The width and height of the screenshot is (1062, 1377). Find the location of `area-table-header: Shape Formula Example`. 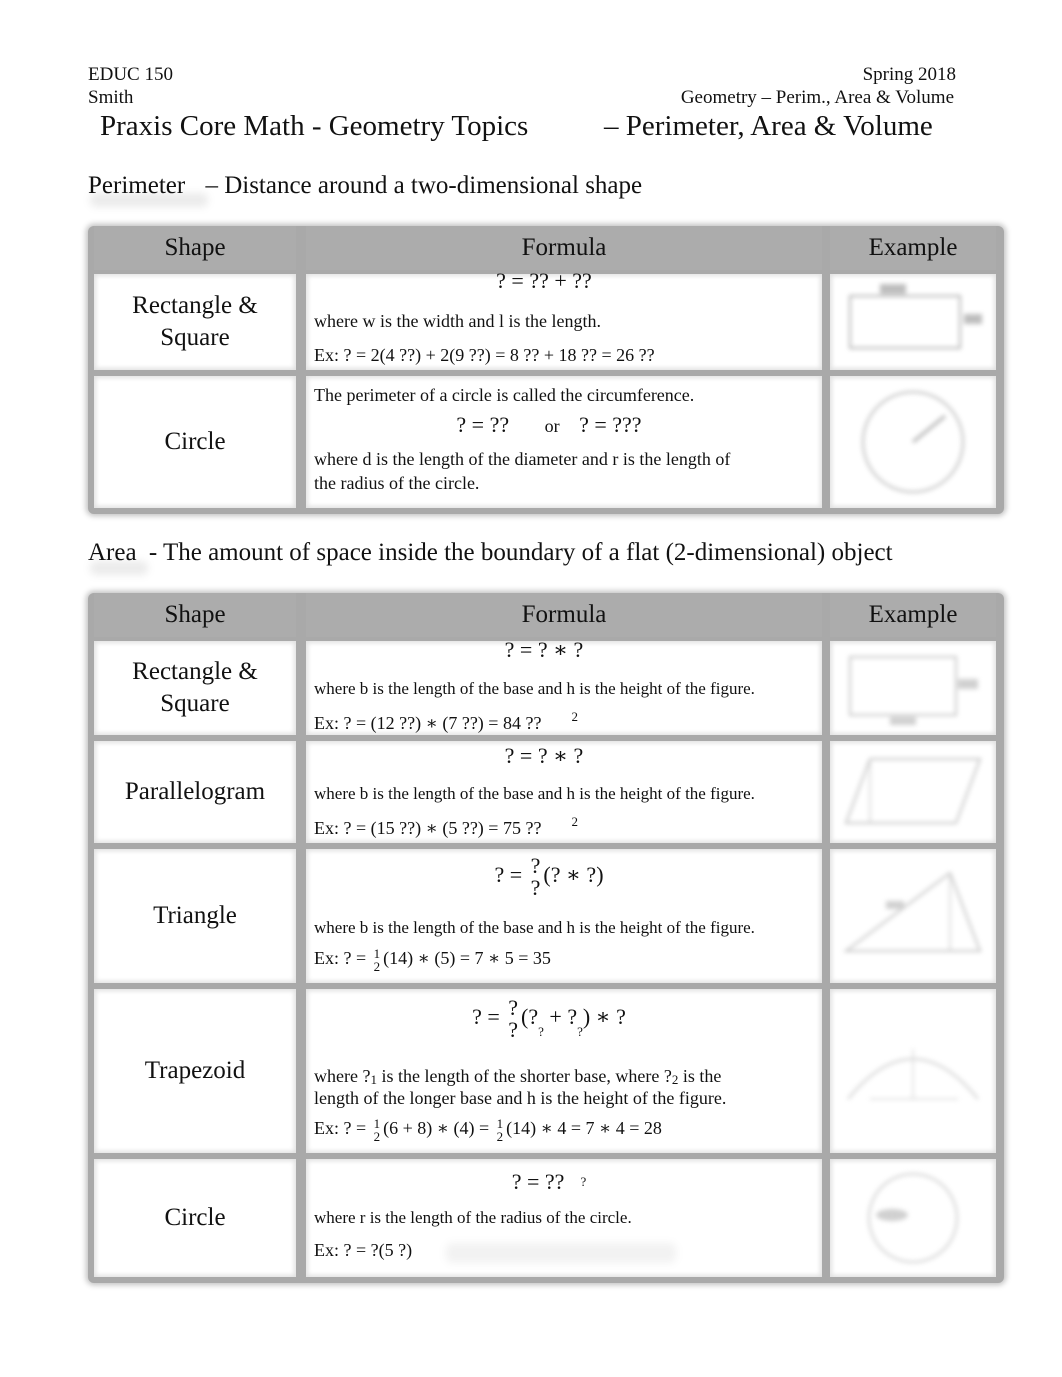

area-table-header: Shape Formula Example is located at coordinates (546, 615).